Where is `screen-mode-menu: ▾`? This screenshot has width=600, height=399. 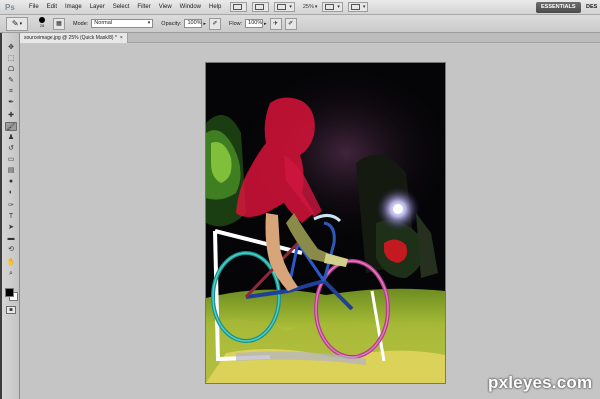 screen-mode-menu: ▾ is located at coordinates (358, 7).